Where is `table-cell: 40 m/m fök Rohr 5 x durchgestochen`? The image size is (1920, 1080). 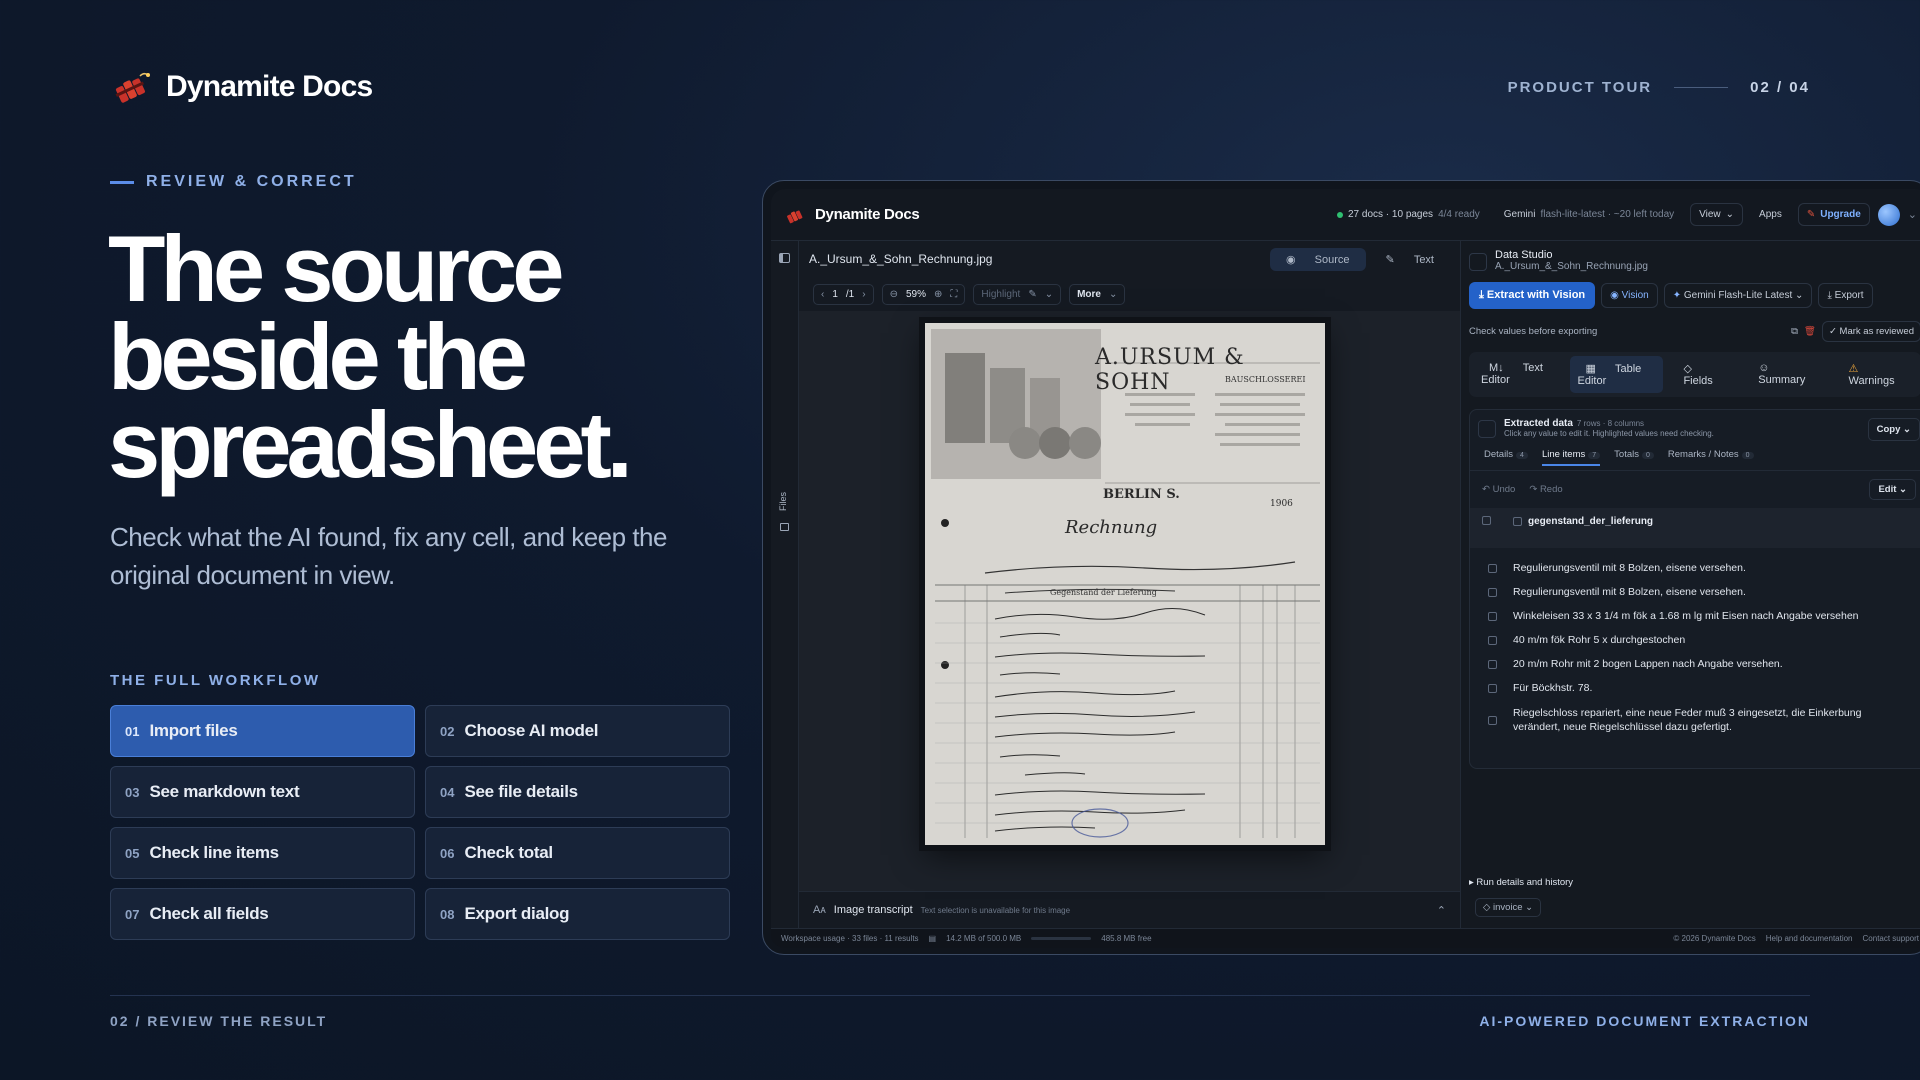 table-cell: 40 m/m fök Rohr 5 x durchgestochen is located at coordinates (1599, 640).